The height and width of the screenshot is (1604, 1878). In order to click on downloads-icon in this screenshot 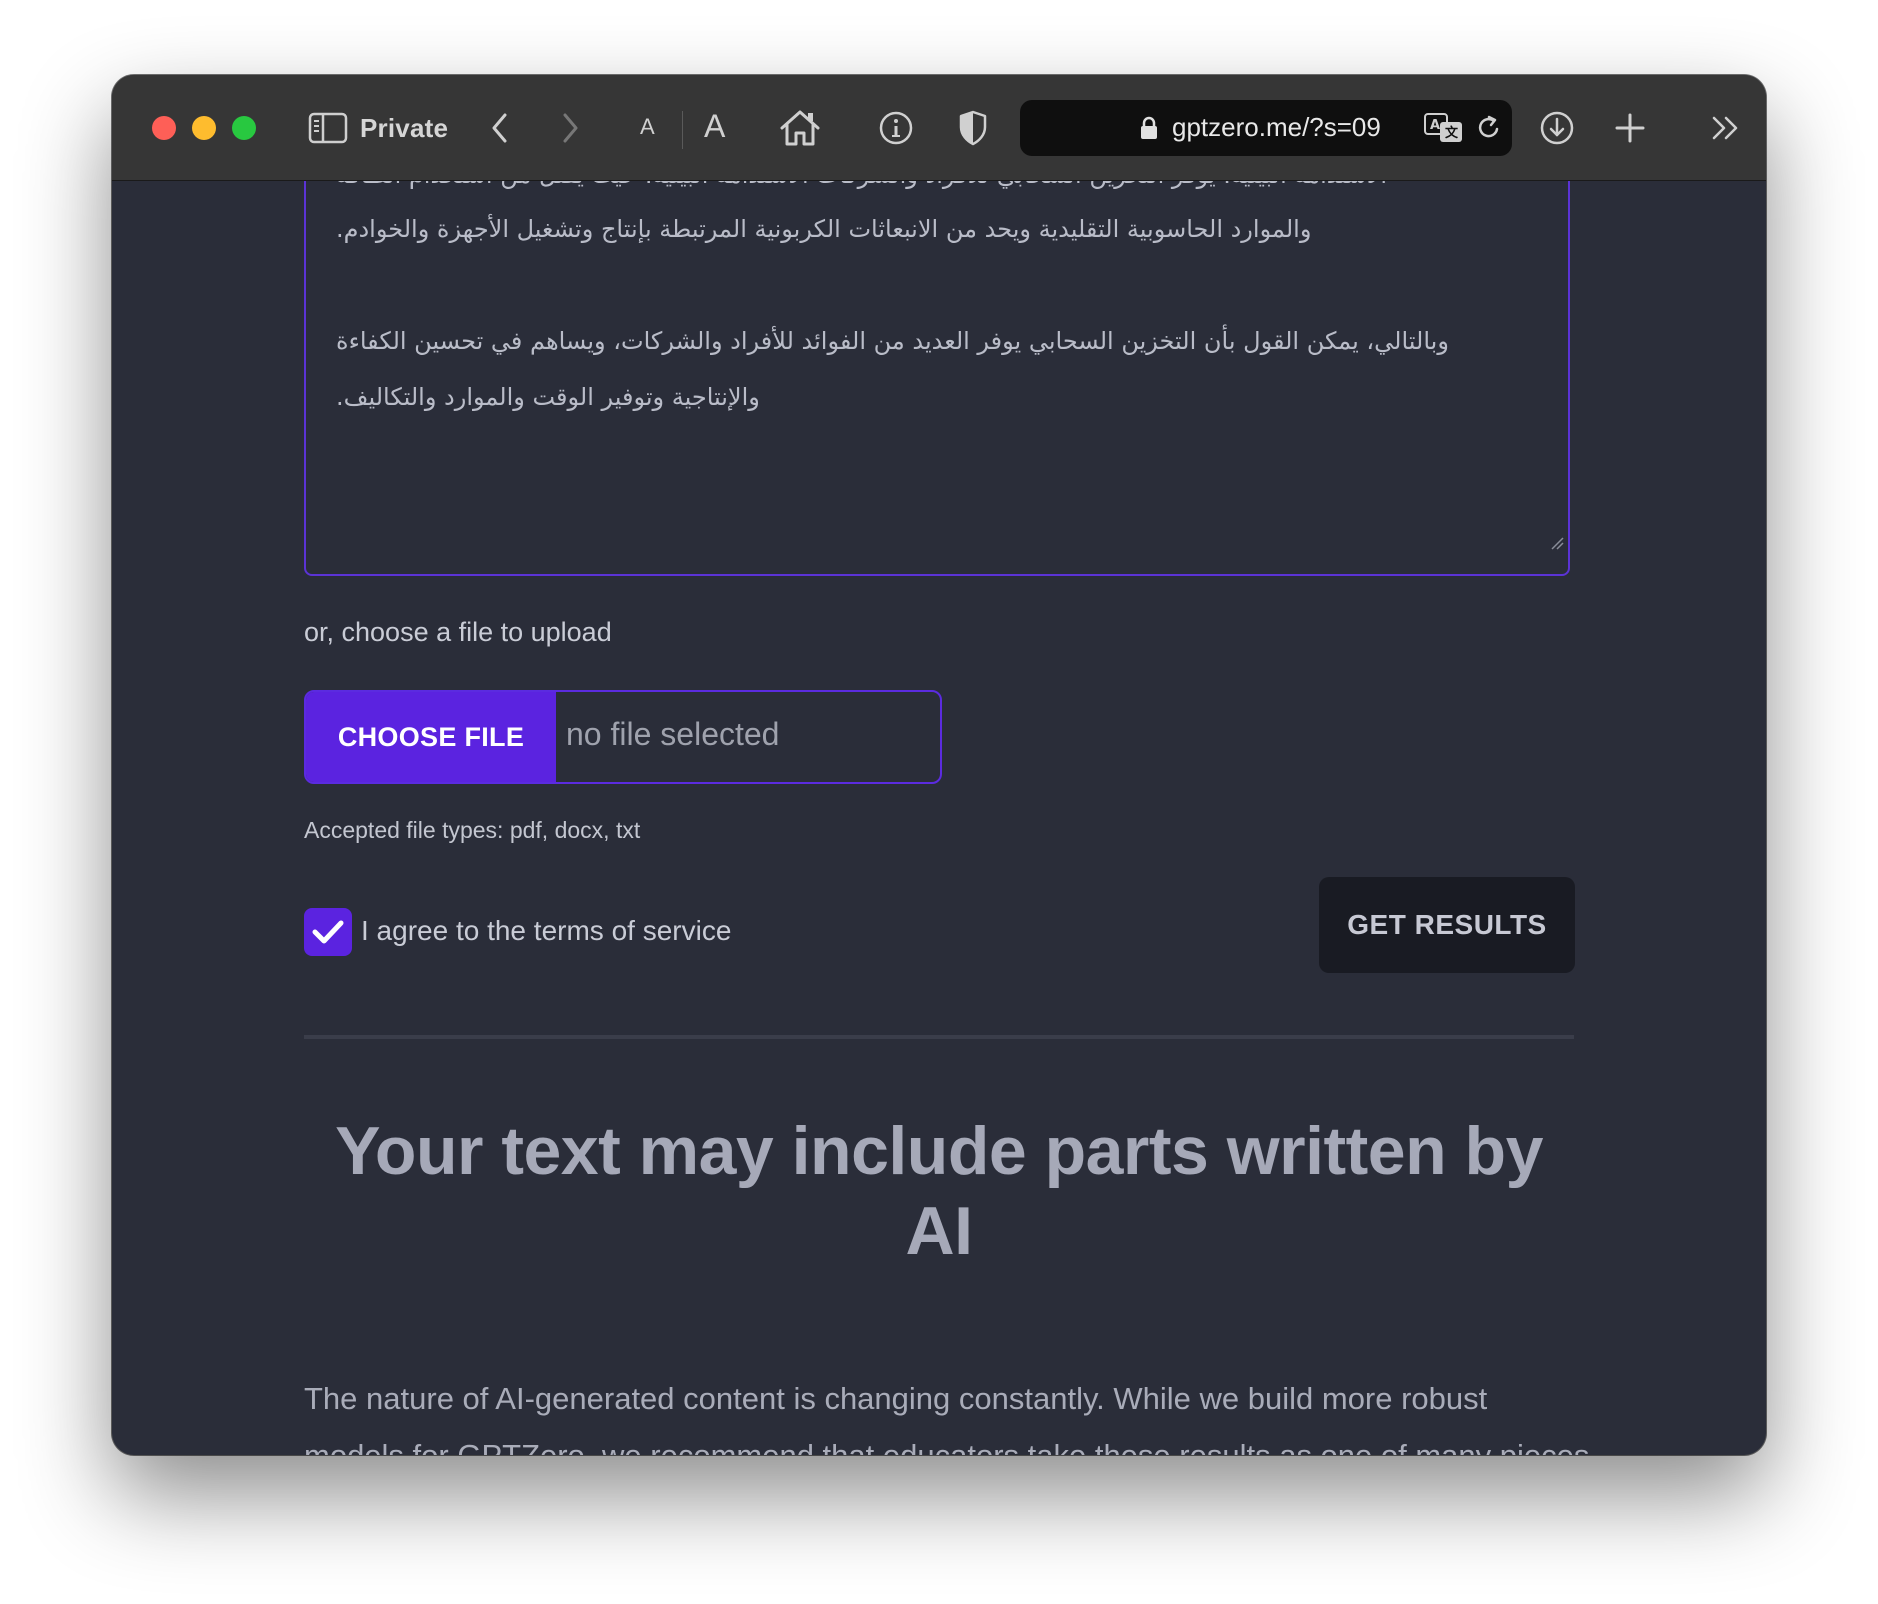, I will do `click(1557, 128)`.